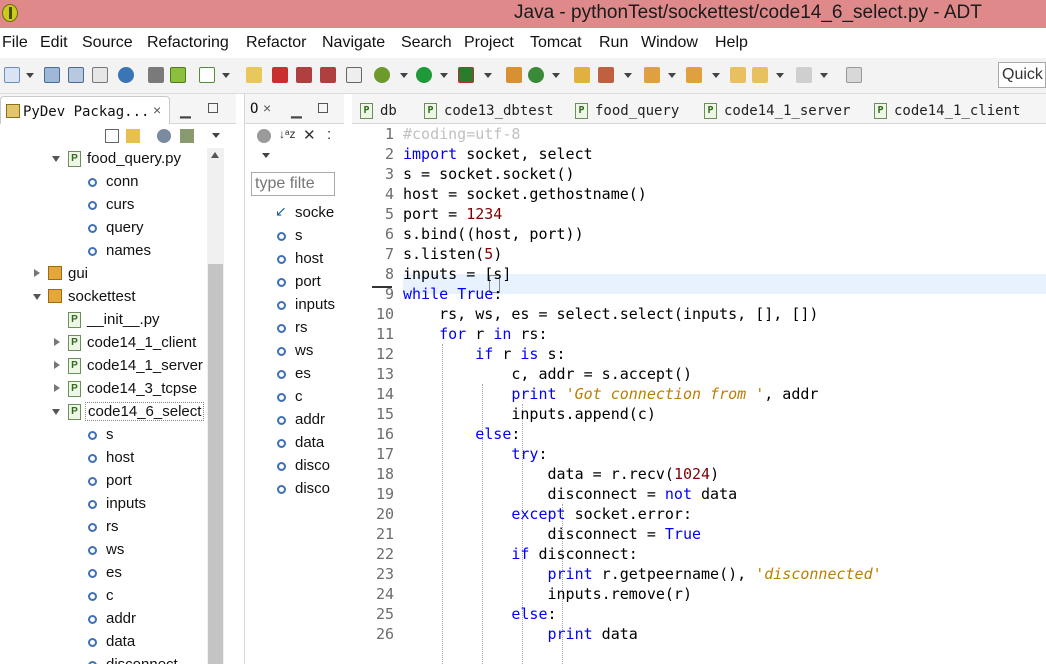 The image size is (1046, 664). I want to click on hide-fields-icon, so click(264, 136).